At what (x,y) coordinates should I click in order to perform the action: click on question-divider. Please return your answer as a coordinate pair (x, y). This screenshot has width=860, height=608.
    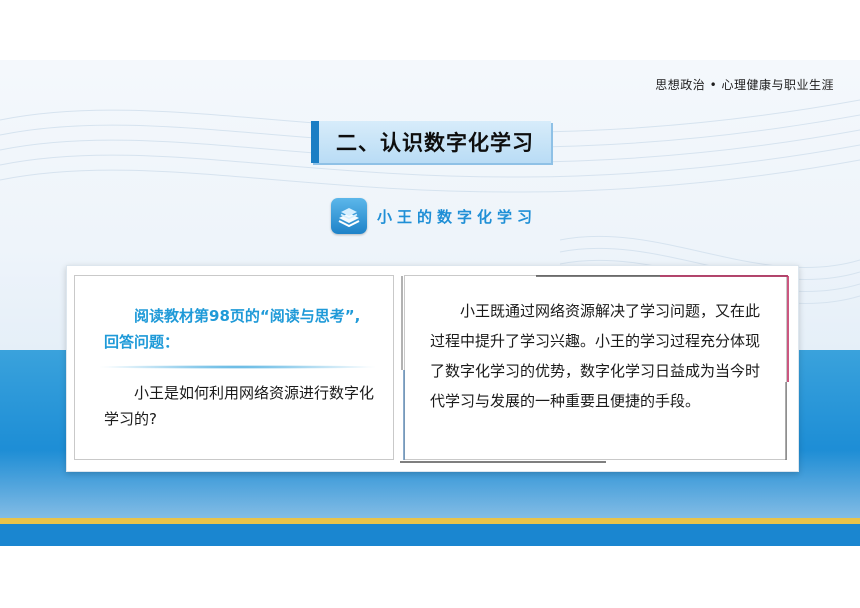
    Looking at the image, I should click on (237, 367).